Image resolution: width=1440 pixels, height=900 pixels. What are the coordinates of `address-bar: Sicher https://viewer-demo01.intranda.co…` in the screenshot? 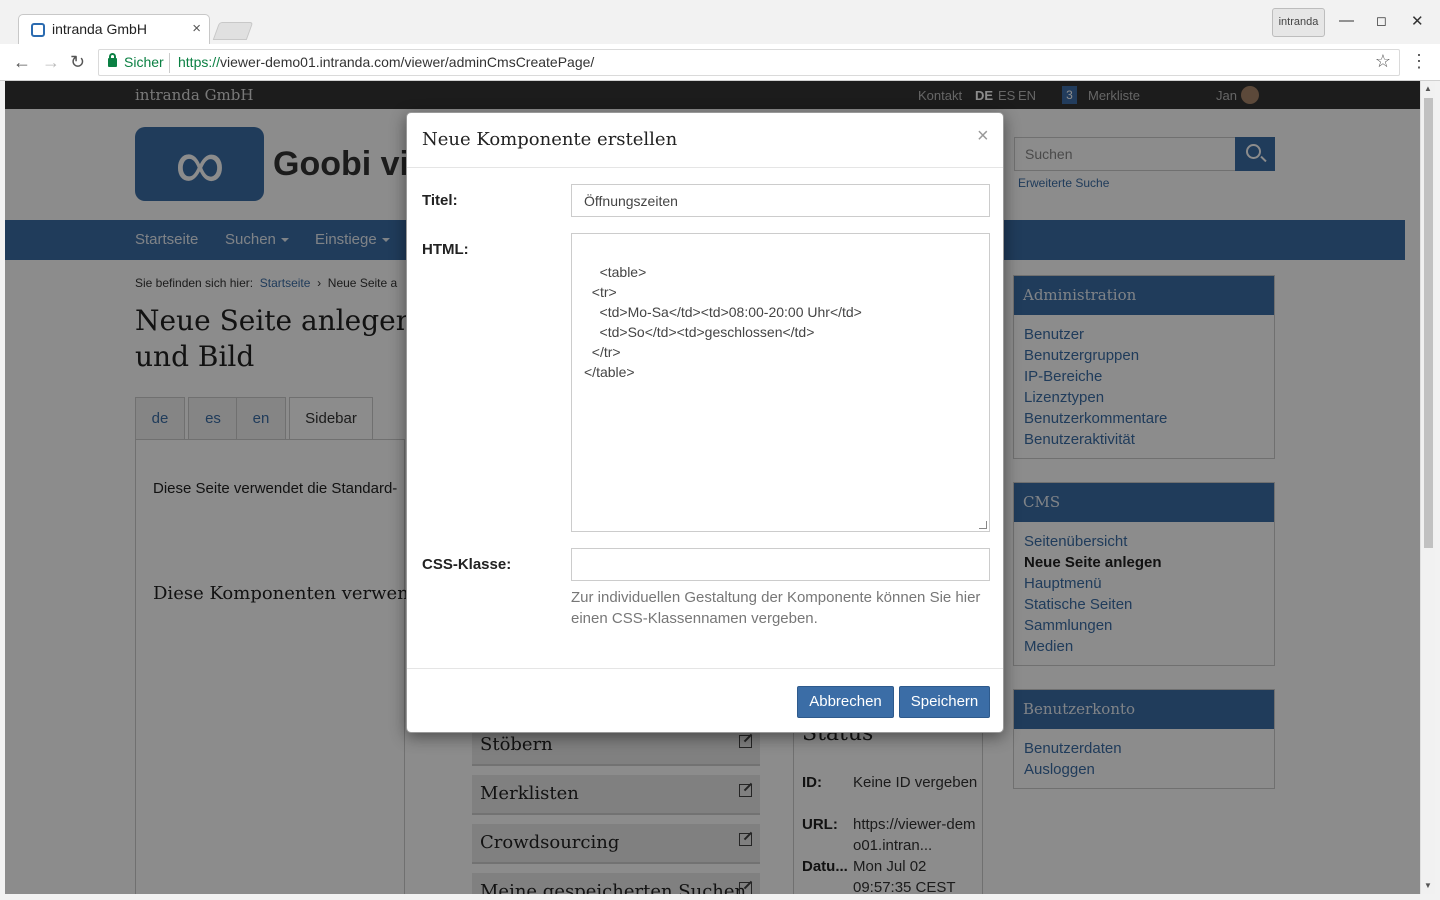 It's located at (749, 62).